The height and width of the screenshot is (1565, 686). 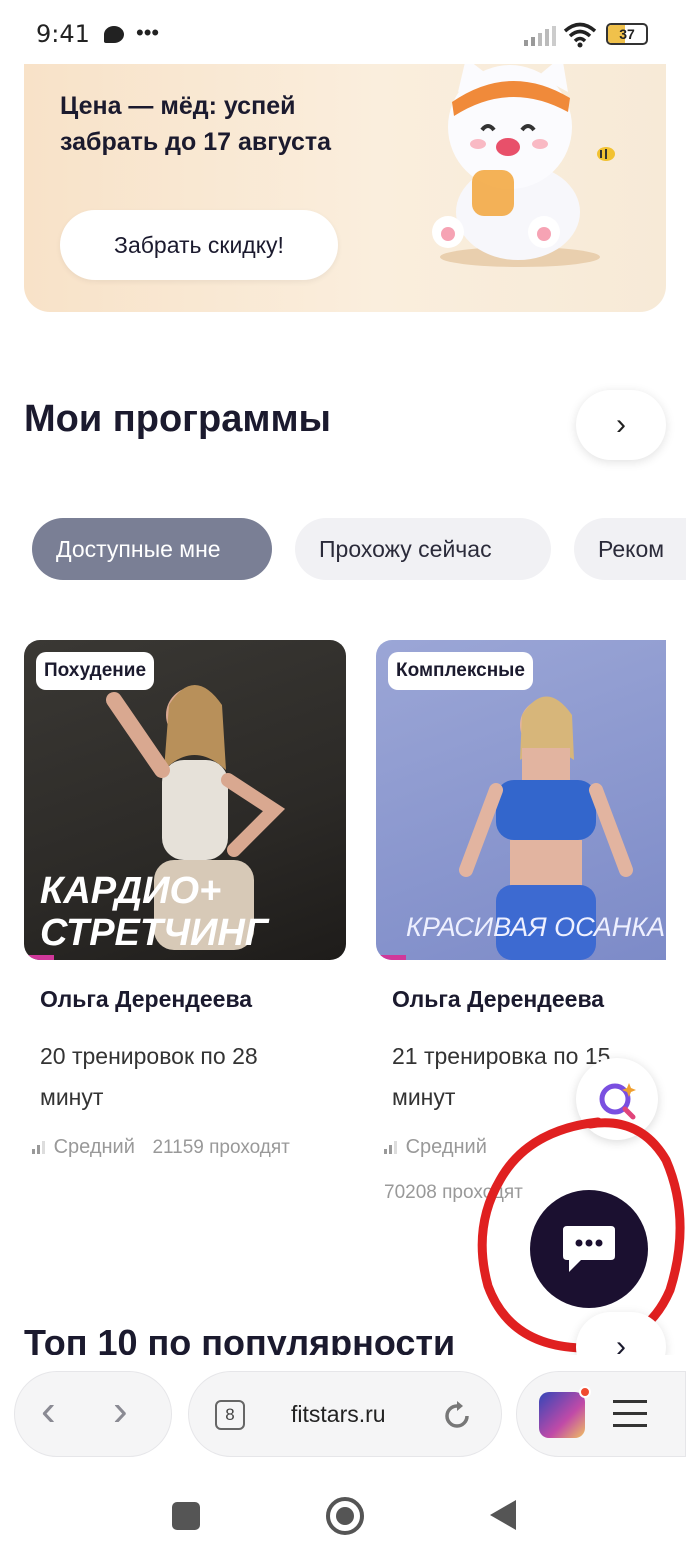 What do you see at coordinates (345, 1516) in the screenshot?
I see `home-button` at bounding box center [345, 1516].